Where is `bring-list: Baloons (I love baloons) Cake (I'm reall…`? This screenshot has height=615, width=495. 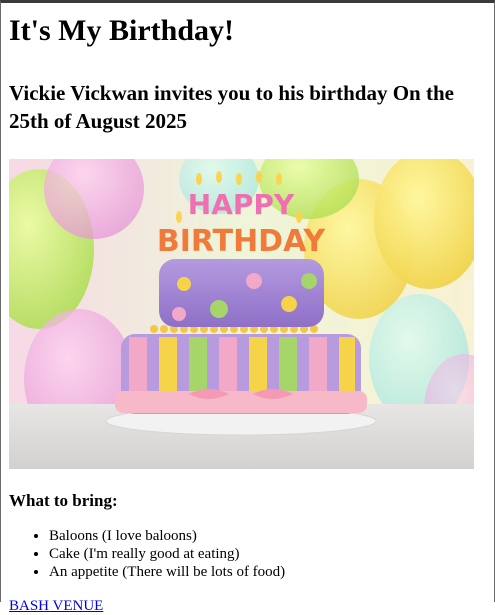
bring-list: Baloons (I love baloons) Cake (I'm reall… is located at coordinates (247, 554).